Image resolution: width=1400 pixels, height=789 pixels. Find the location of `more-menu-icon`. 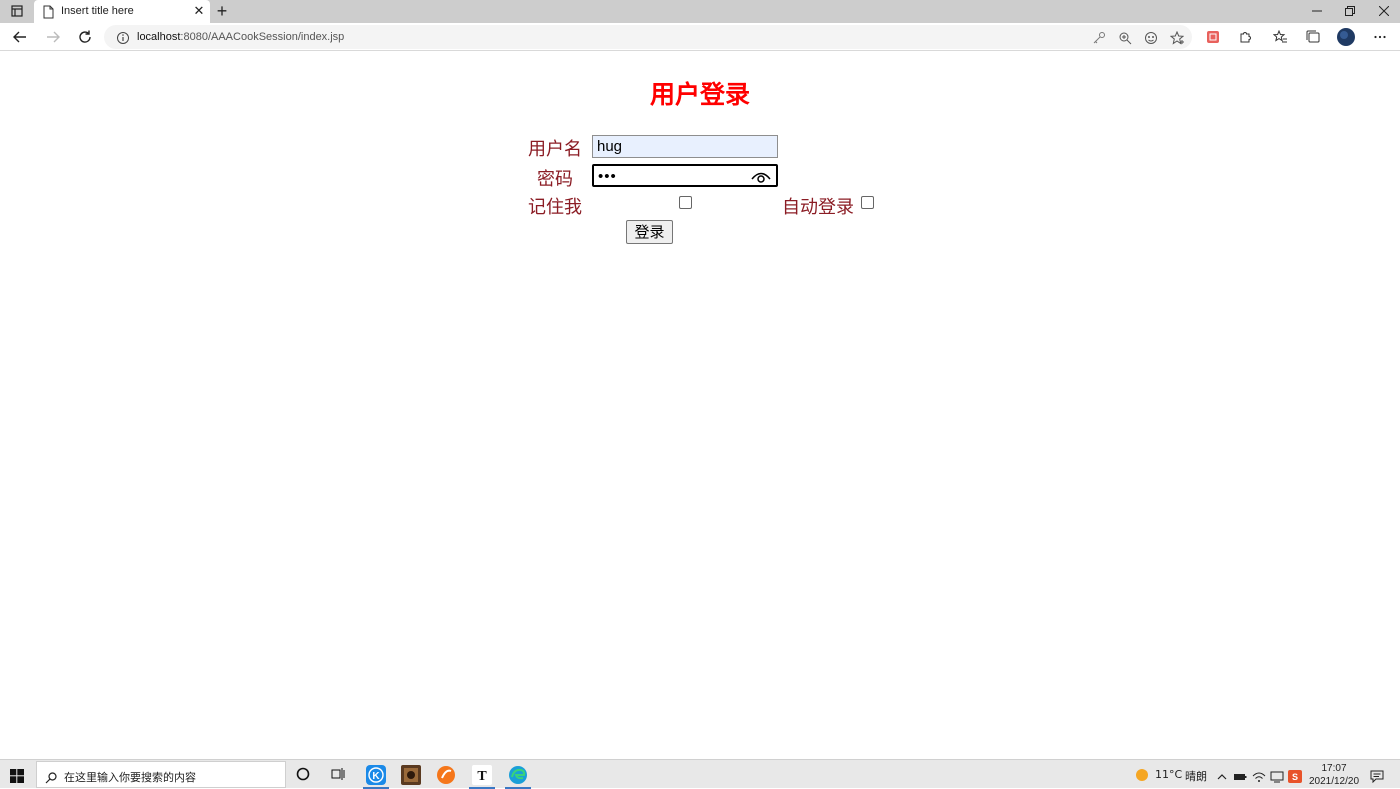

more-menu-icon is located at coordinates (1380, 37).